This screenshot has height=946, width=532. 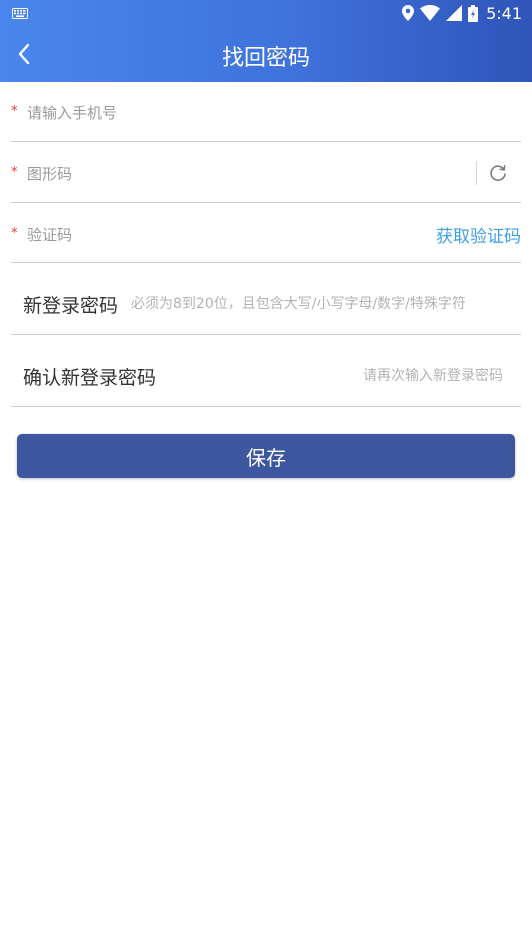 What do you see at coordinates (90, 378) in the screenshot?
I see `confirm-password-label: 确认新登录密码` at bounding box center [90, 378].